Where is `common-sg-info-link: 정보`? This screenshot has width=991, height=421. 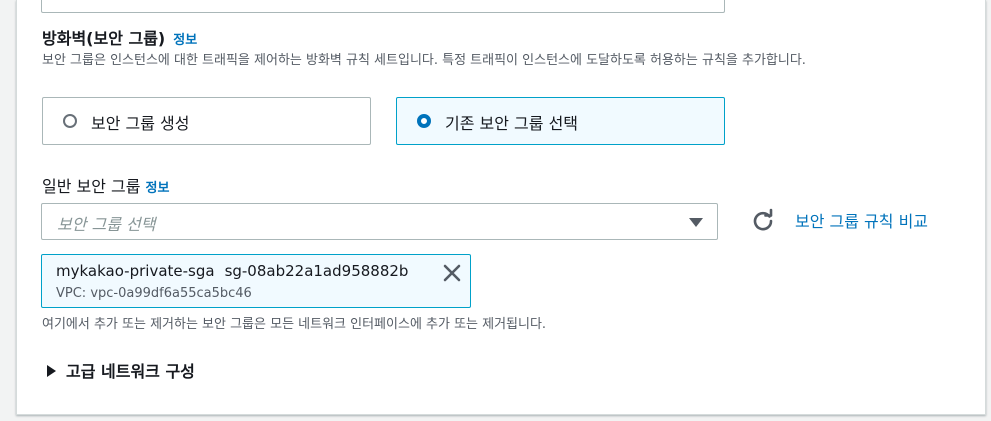
common-sg-info-link: 정보 is located at coordinates (158, 188).